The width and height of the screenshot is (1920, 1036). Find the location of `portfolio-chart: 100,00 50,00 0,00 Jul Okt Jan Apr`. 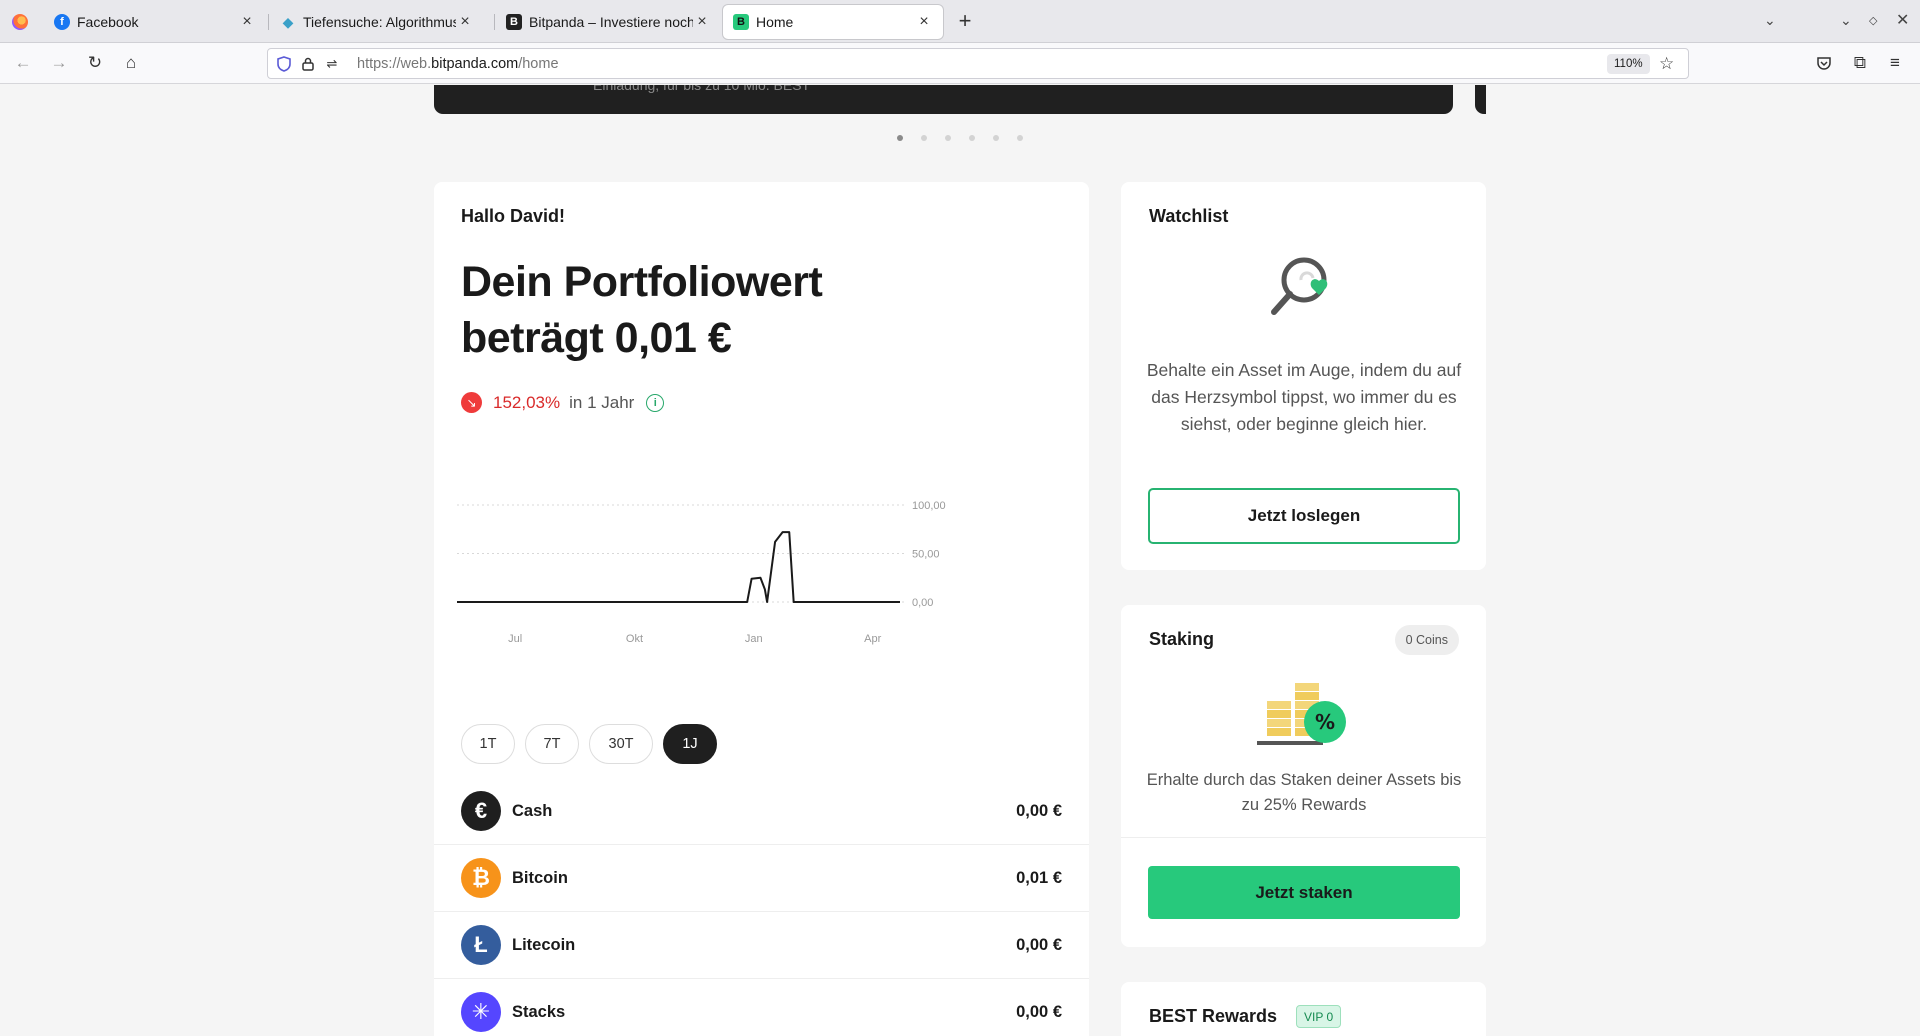

portfolio-chart: 100,00 50,00 0,00 Jul Okt Jan Apr is located at coordinates (701, 572).